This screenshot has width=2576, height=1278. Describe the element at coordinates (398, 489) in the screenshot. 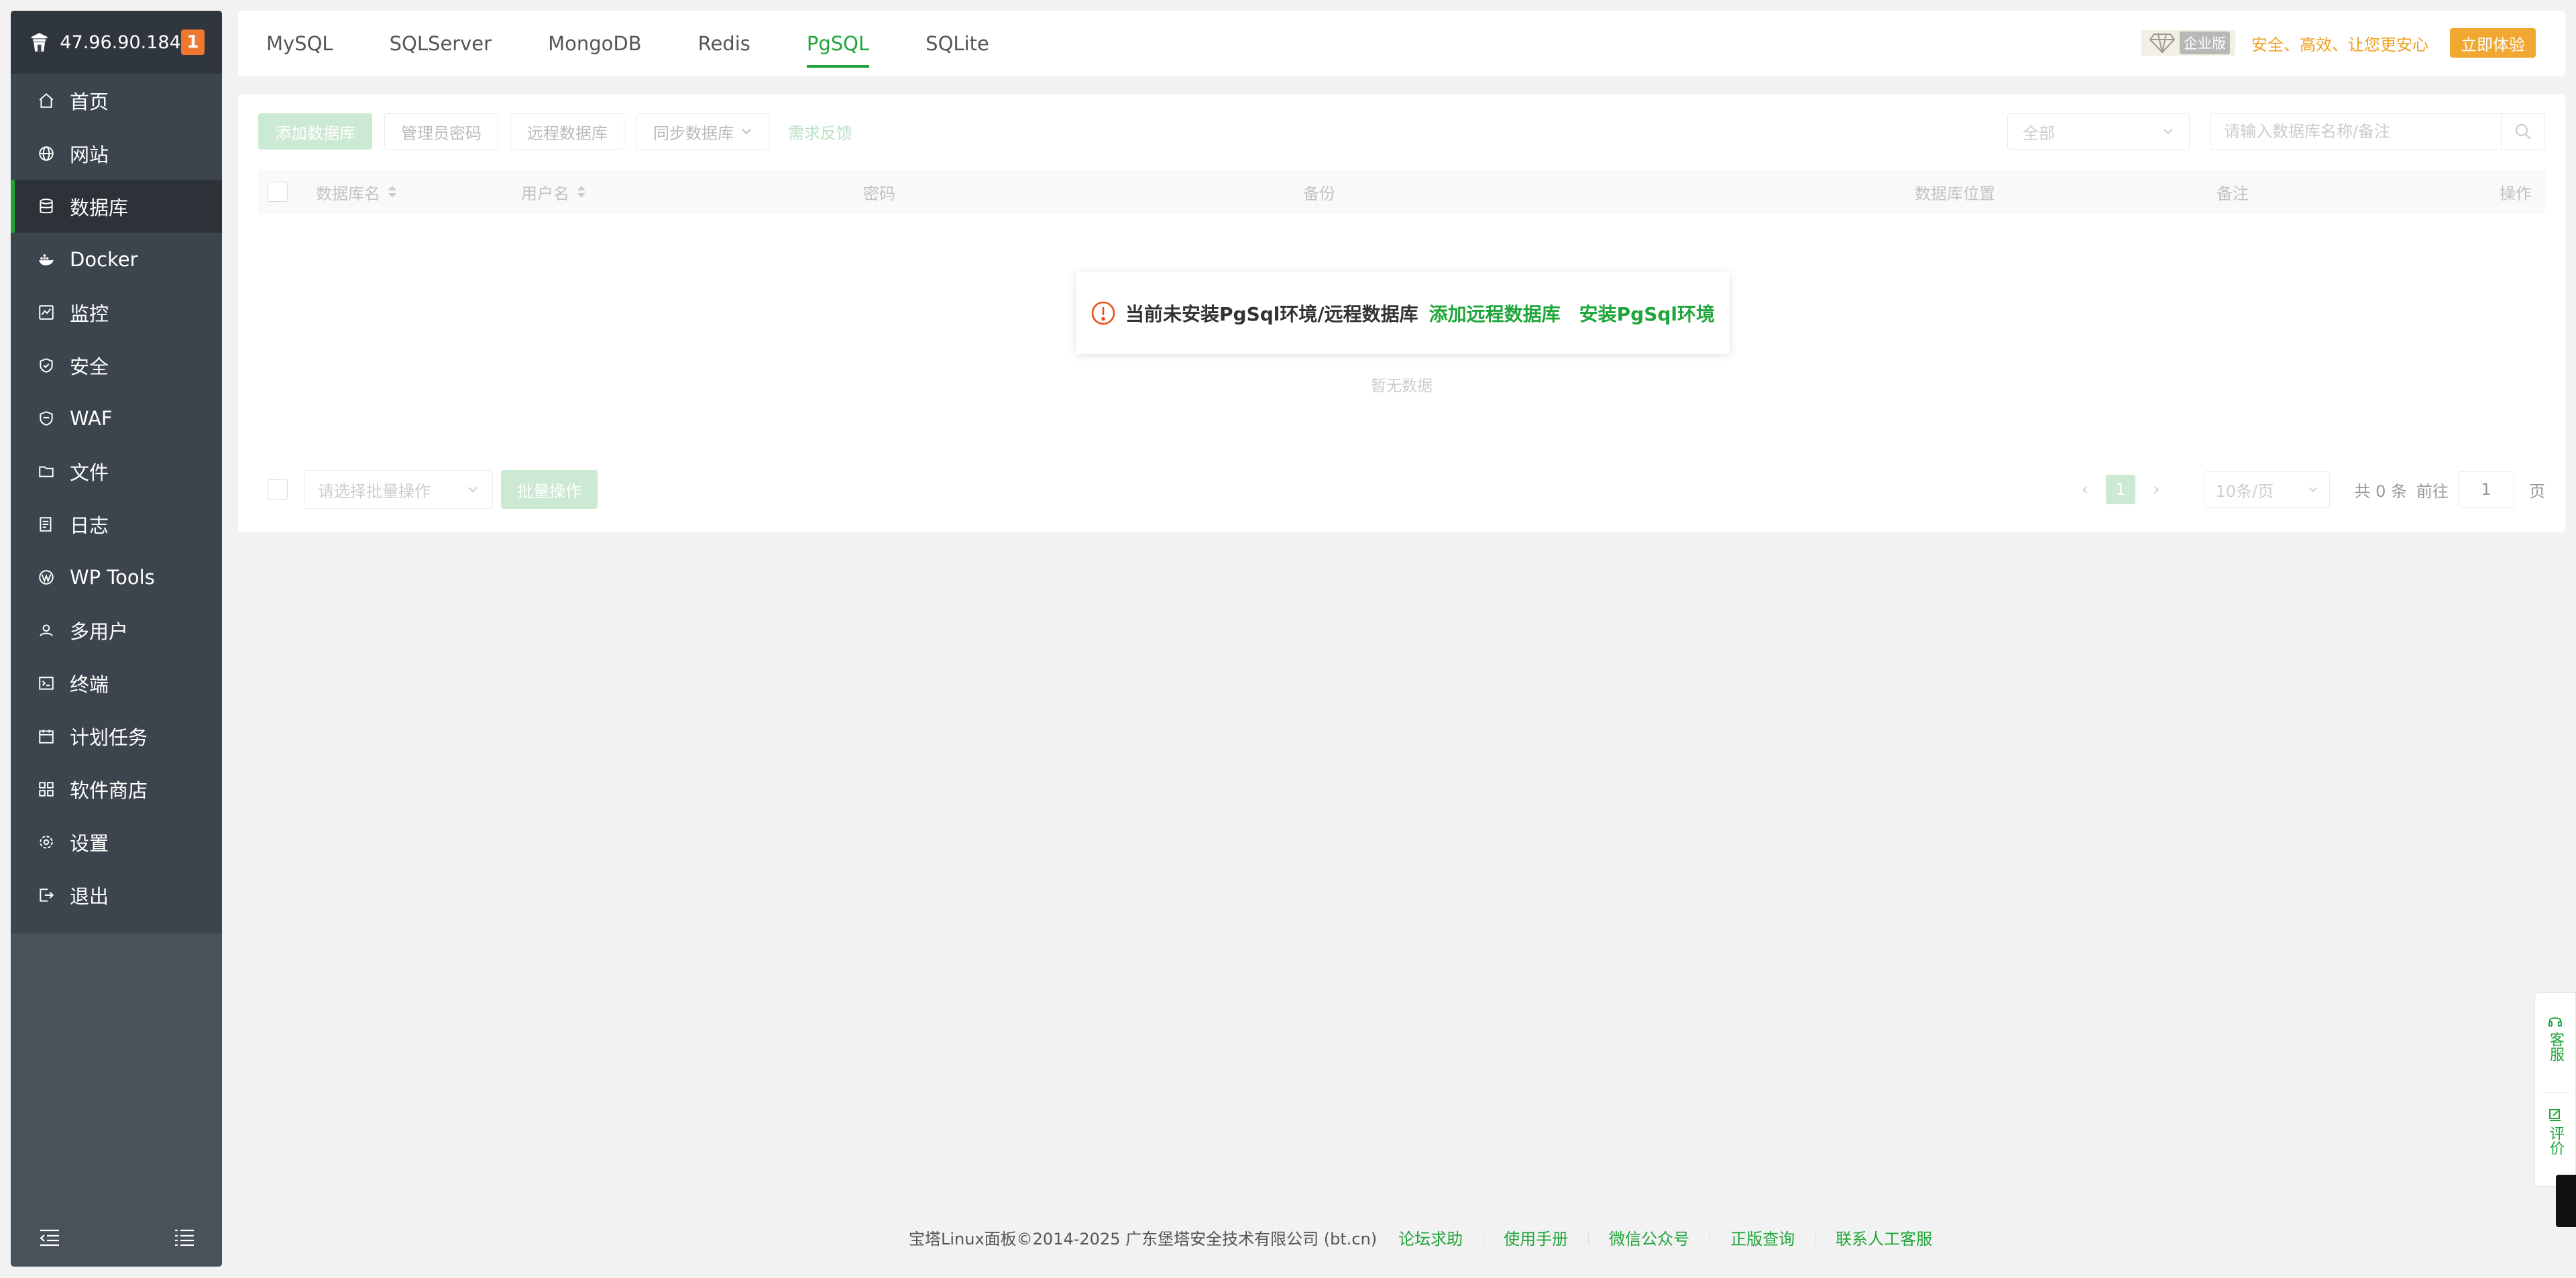

I see `batch-action-select: 请选择批量操作` at that location.